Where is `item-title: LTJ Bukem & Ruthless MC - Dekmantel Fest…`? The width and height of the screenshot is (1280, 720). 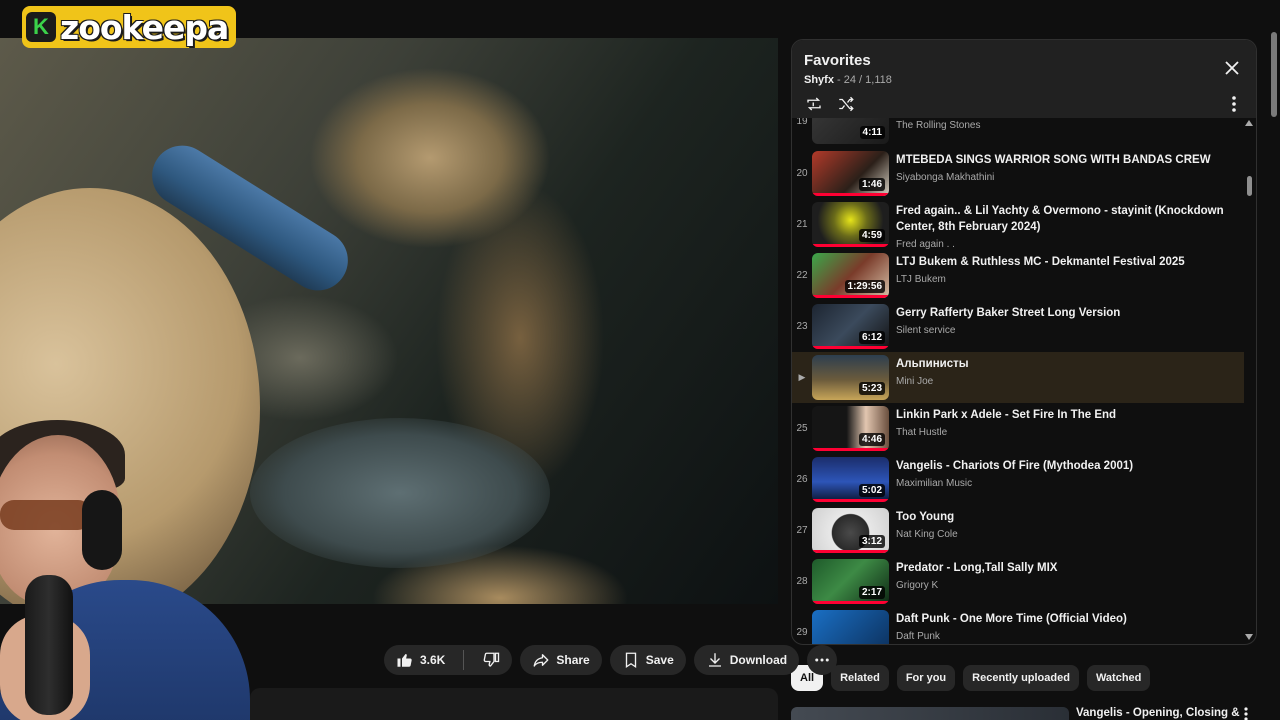
item-title: LTJ Bukem & Ruthless MC - Dekmantel Fest… is located at coordinates (1040, 262).